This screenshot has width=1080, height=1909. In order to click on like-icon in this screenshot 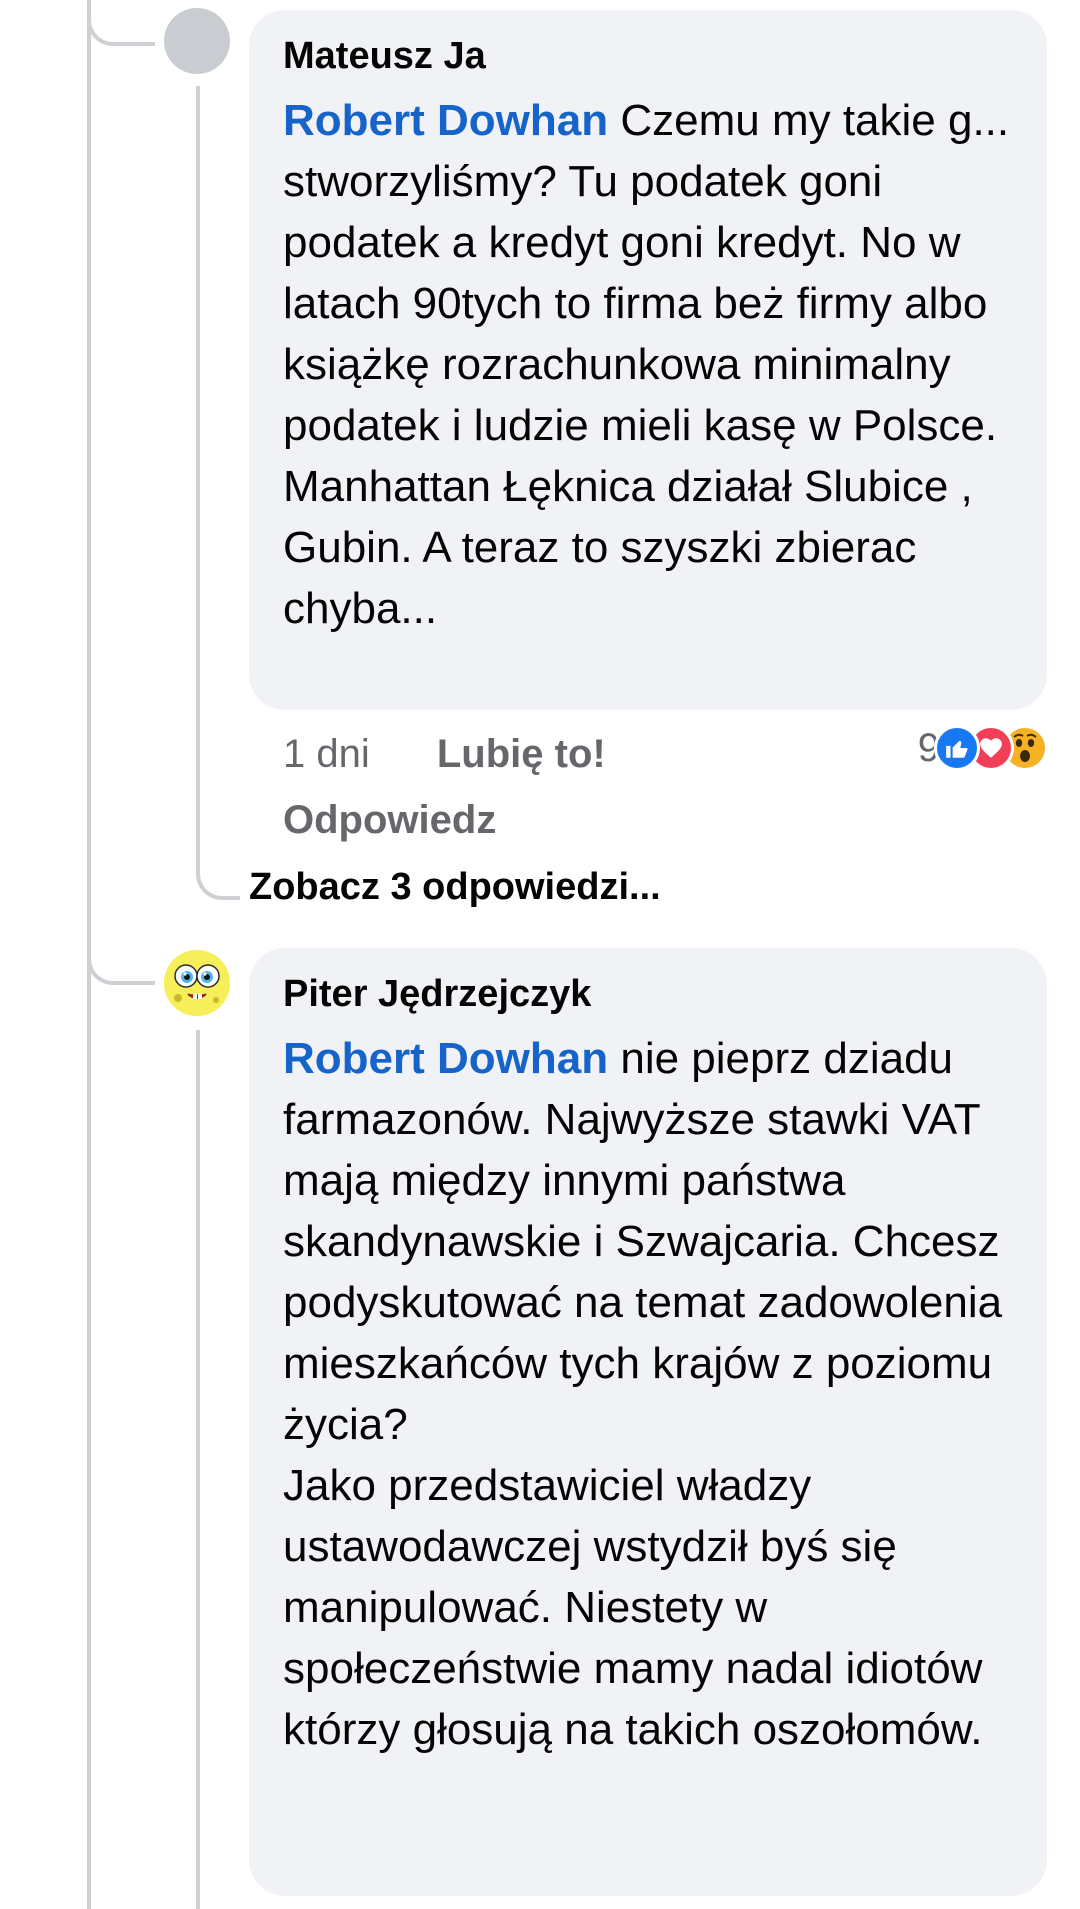, I will do `click(957, 748)`.